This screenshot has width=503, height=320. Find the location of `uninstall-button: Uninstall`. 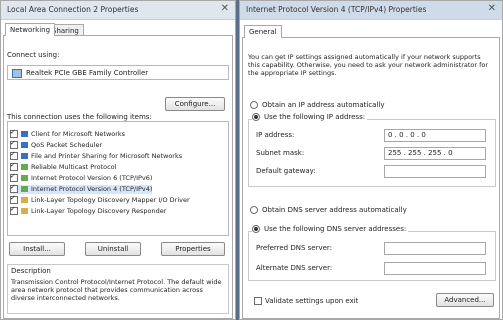

uninstall-button: Uninstall is located at coordinates (113, 249).